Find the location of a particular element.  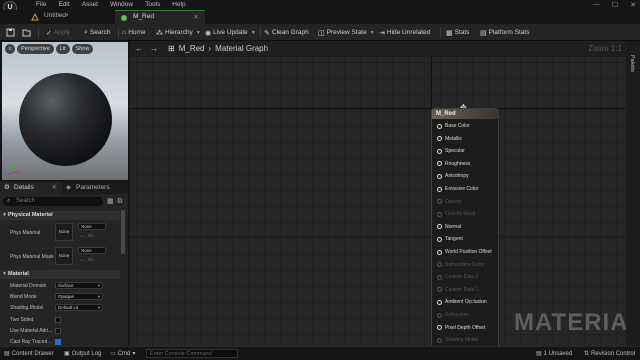

menu-help: Help is located at coordinates (178, 4).